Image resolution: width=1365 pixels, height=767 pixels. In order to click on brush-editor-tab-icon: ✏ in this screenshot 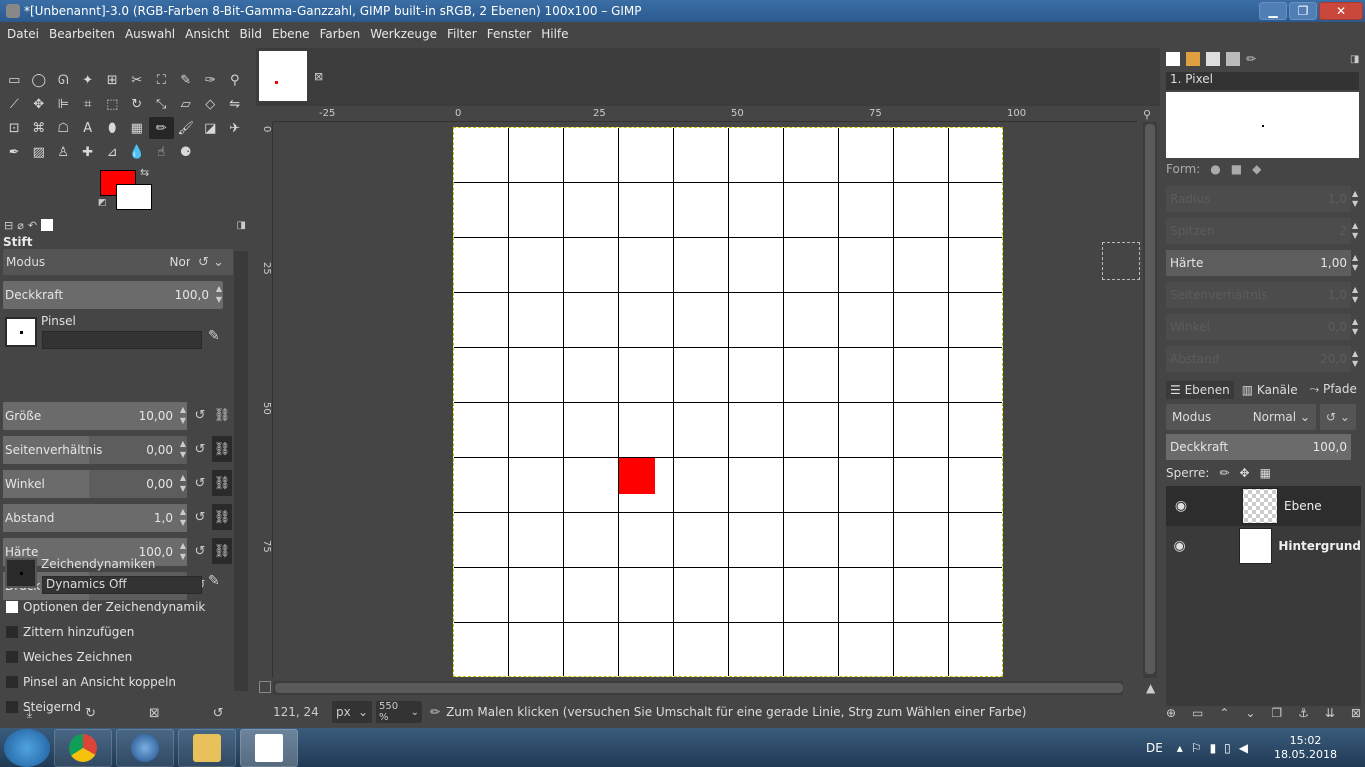, I will do `click(1253, 59)`.